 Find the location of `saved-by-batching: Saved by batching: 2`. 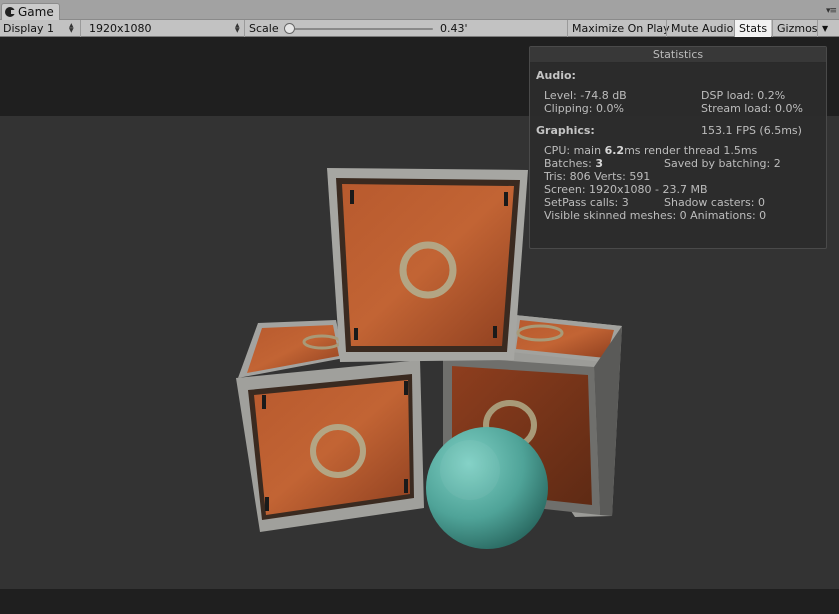

saved-by-batching: Saved by batching: 2 is located at coordinates (722, 163).